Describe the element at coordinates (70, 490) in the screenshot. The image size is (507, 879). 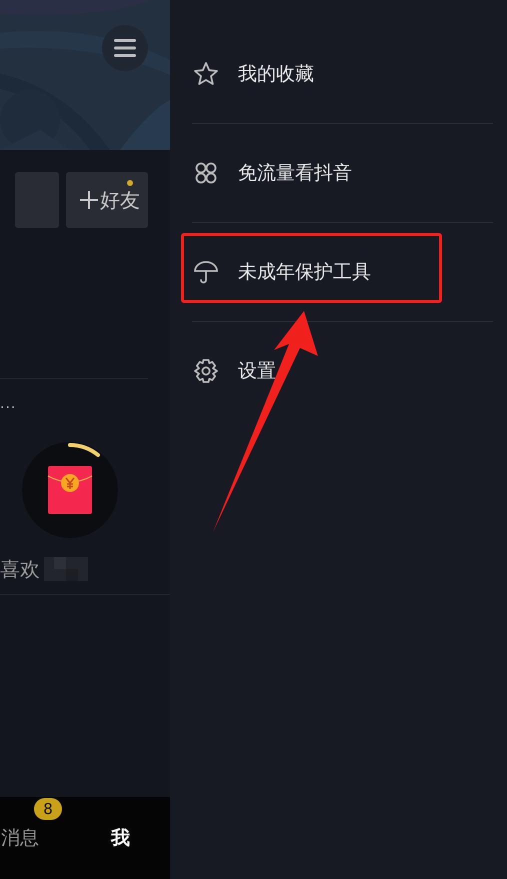
I see `envelope-icon` at that location.